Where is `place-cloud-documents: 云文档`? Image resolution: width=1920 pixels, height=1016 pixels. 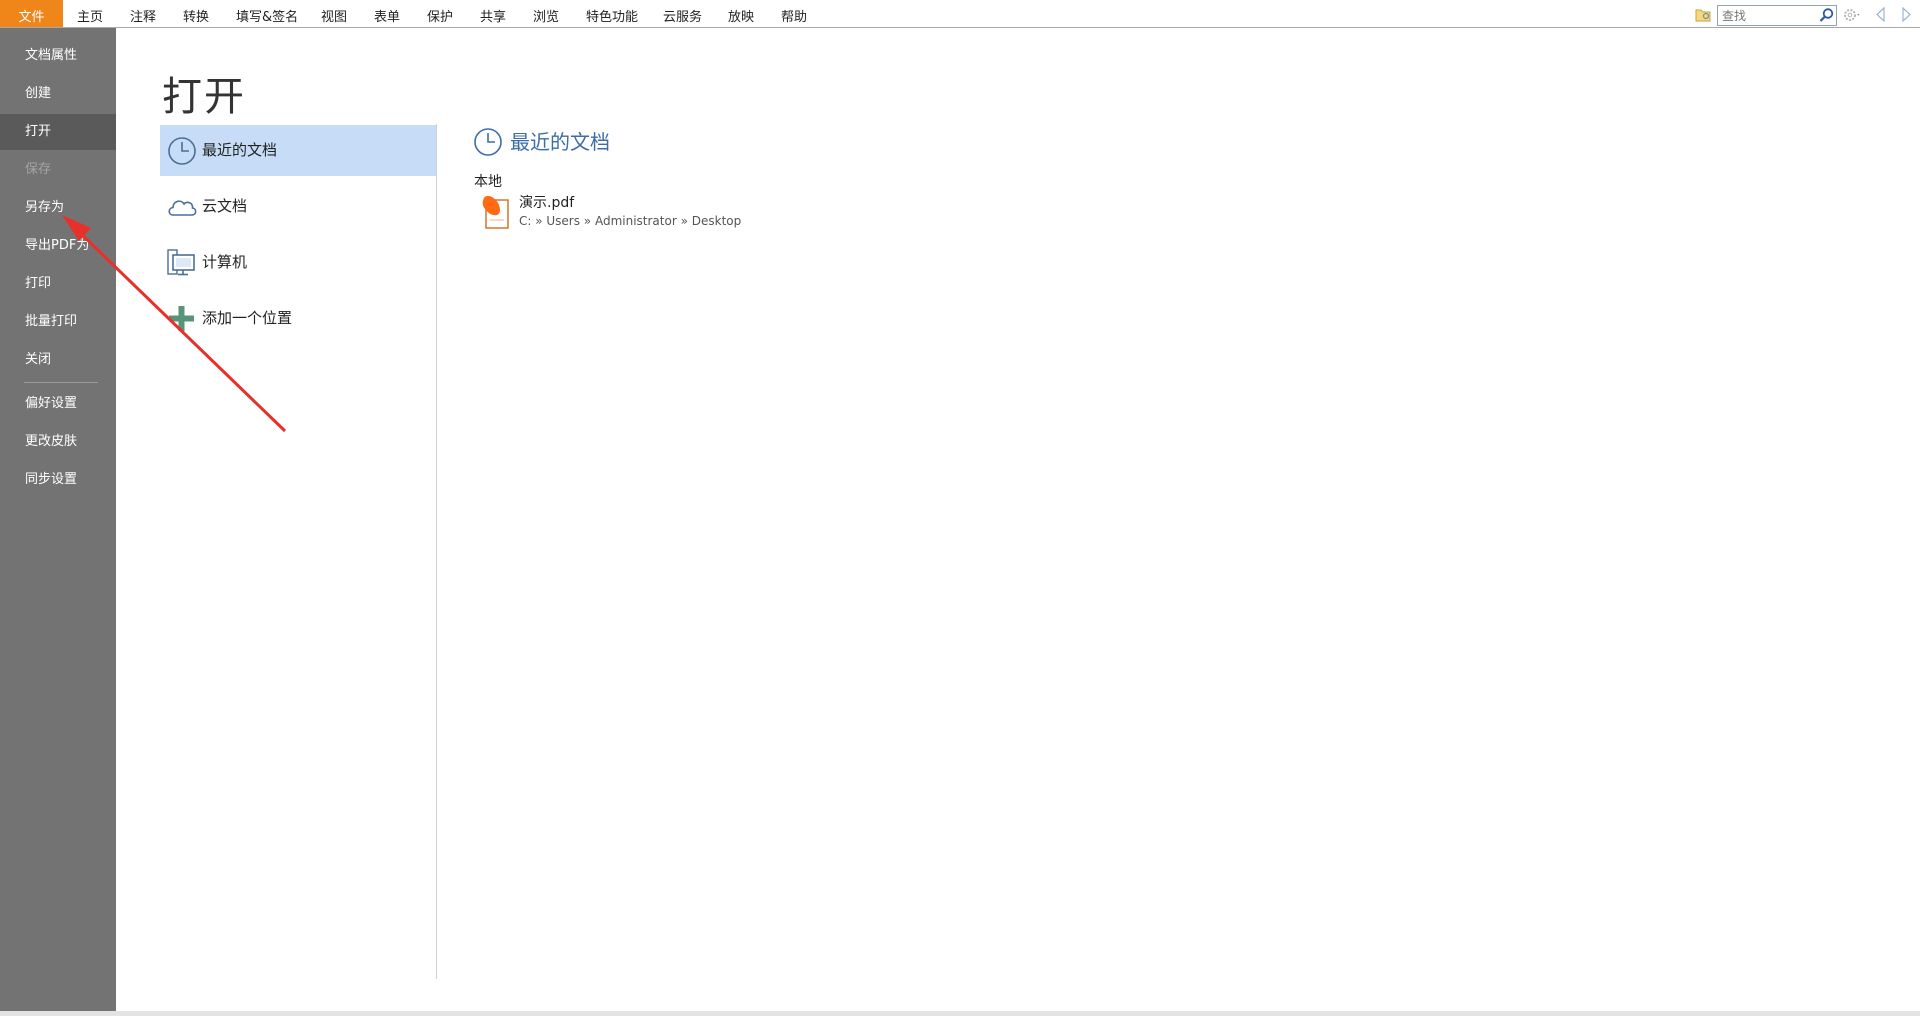
place-cloud-documents: 云文档 is located at coordinates (298, 206).